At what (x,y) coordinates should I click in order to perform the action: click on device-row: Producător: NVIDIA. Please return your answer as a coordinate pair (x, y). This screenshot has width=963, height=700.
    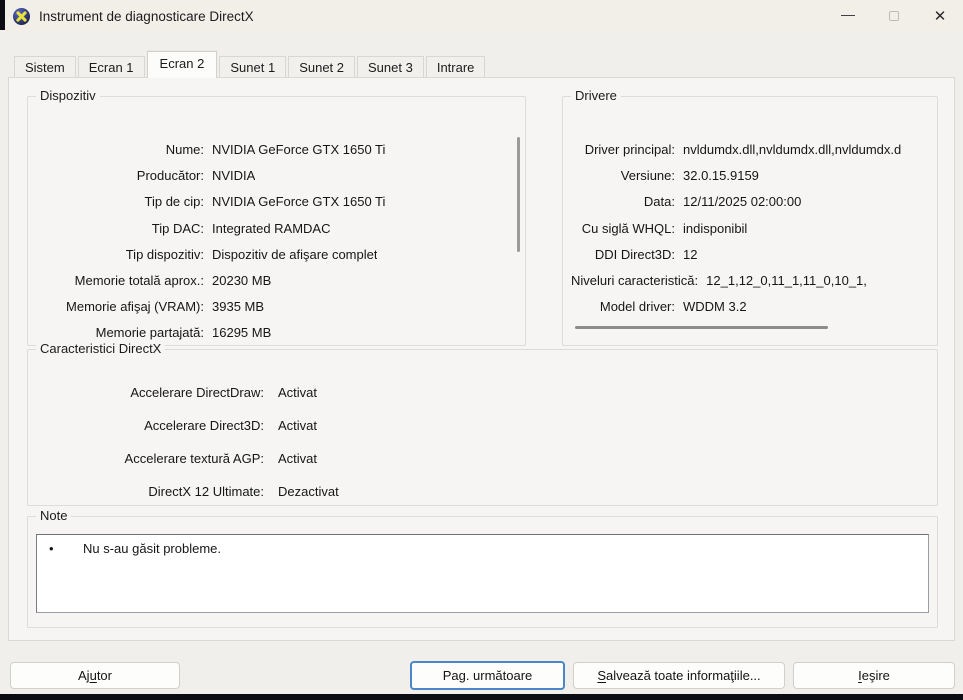
    Looking at the image, I should click on (276, 176).